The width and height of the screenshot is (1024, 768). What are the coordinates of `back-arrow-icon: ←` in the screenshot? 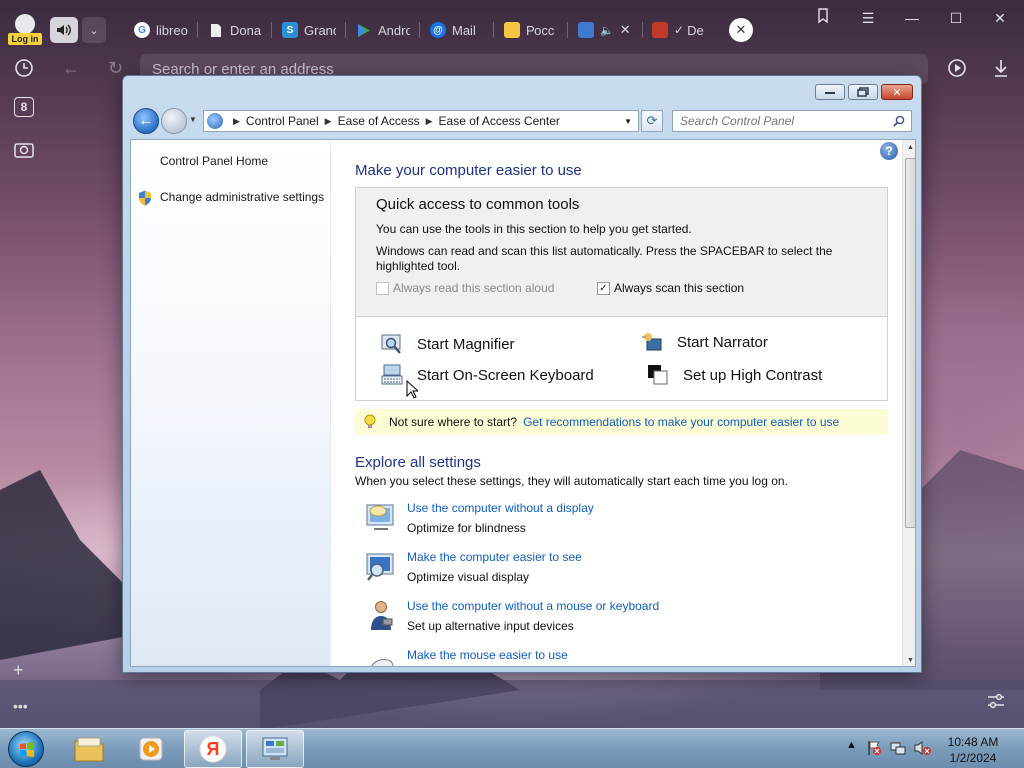 It's located at (71, 68).